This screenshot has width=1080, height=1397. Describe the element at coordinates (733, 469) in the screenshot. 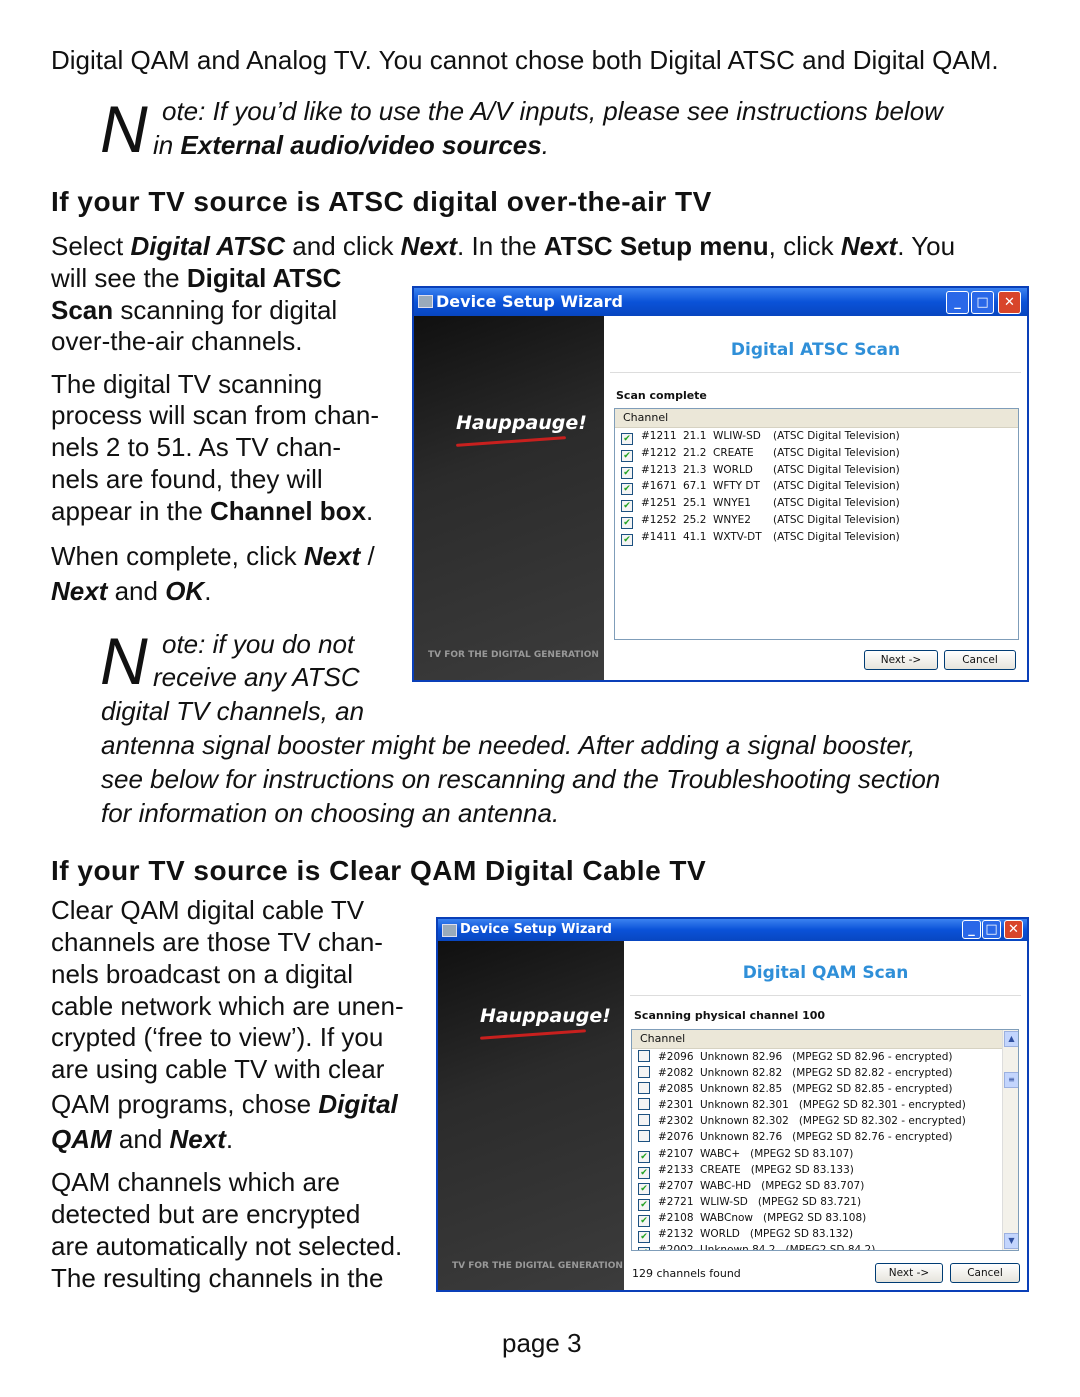

I see `channel-name: WORLD` at that location.